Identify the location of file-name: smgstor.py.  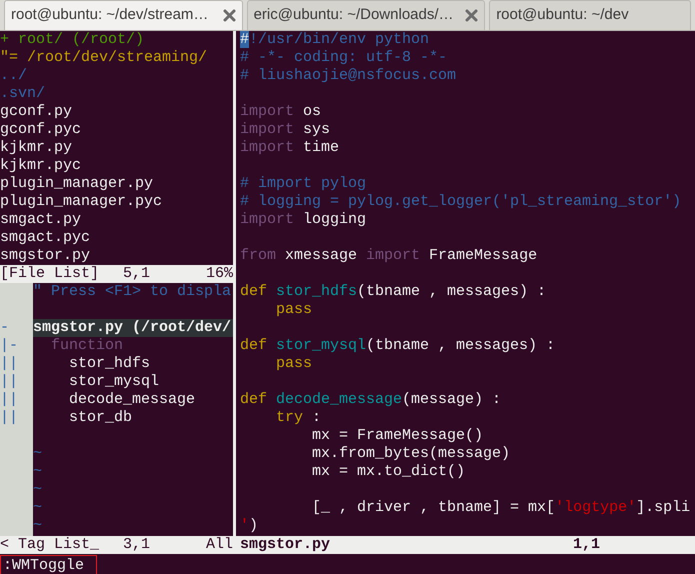
(285, 545).